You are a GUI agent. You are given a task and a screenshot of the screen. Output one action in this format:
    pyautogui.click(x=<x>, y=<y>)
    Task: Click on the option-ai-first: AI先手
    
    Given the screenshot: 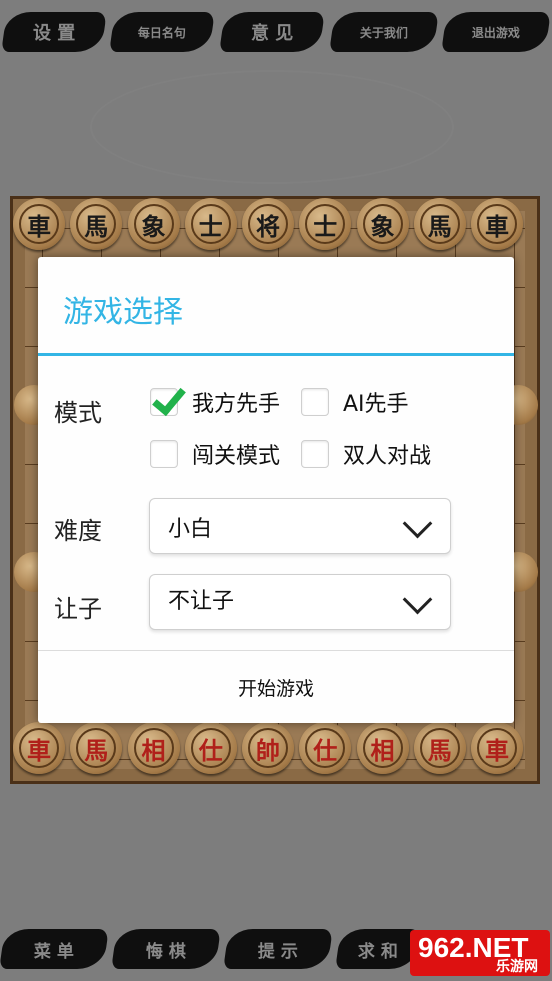 What is the action you would take?
    pyautogui.click(x=355, y=402)
    